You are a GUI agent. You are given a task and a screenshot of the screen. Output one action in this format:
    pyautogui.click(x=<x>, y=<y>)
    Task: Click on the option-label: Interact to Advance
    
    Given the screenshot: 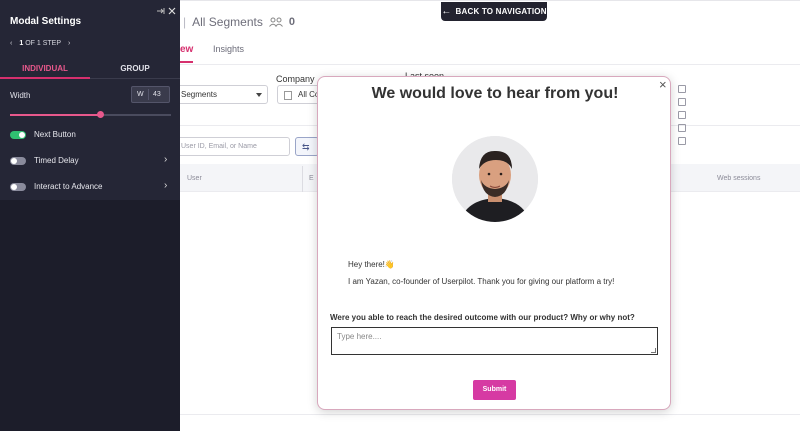 What is the action you would take?
    pyautogui.click(x=68, y=186)
    